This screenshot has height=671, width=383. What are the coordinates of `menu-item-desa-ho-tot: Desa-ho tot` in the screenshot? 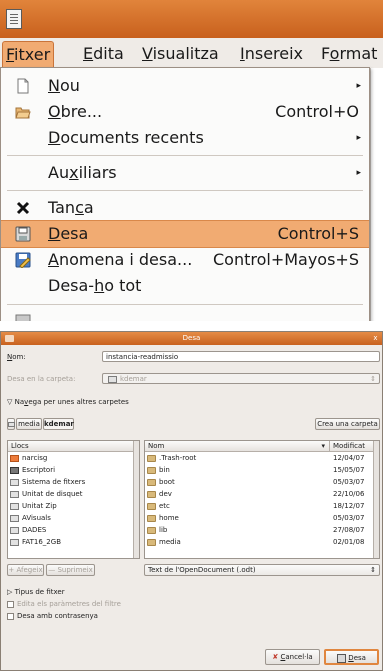 It's located at (185, 286).